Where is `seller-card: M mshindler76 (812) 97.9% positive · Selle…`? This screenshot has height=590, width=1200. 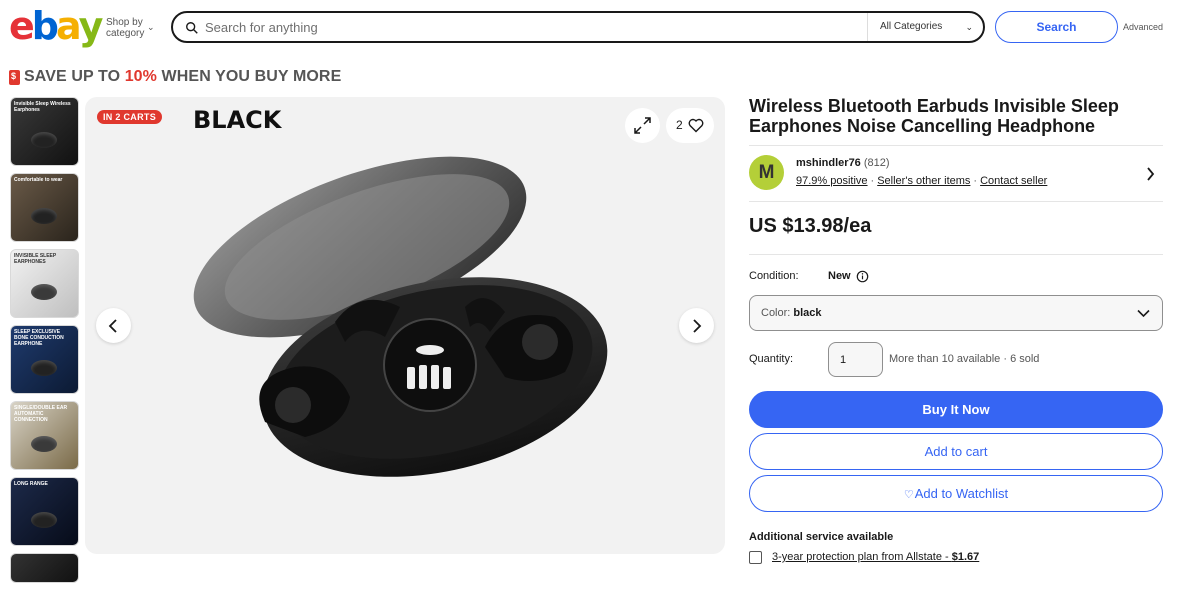
seller-card: M mshindler76 (812) 97.9% positive · Selle… is located at coordinates (956, 173).